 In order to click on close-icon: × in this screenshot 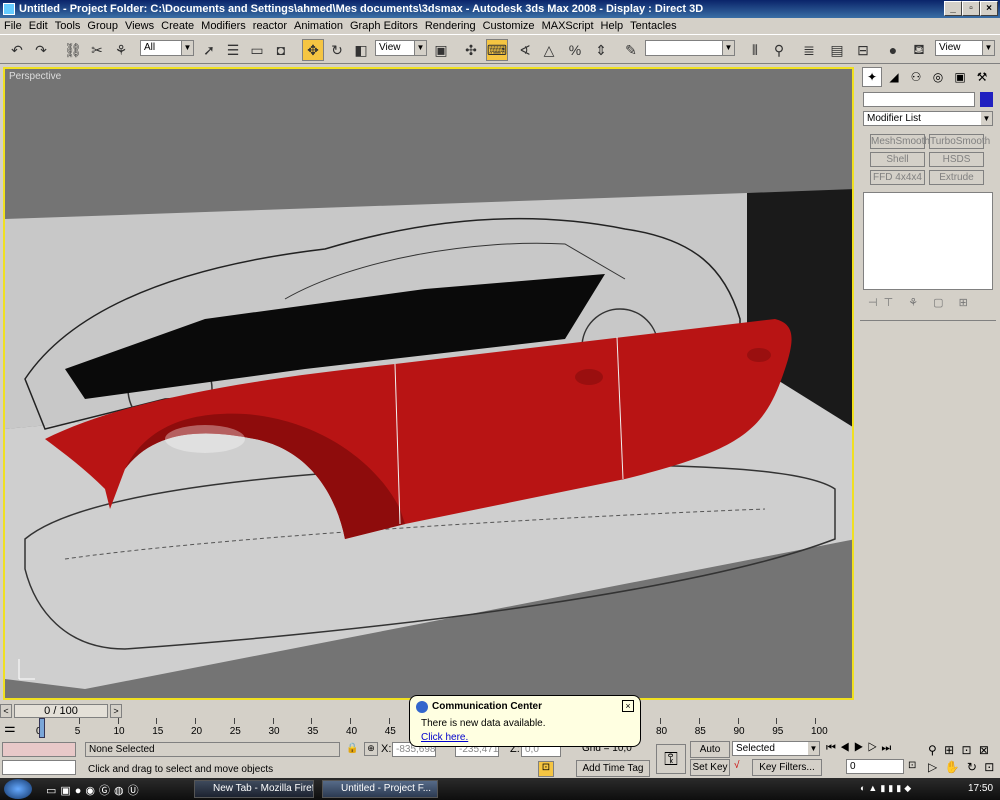, I will do `click(628, 706)`.